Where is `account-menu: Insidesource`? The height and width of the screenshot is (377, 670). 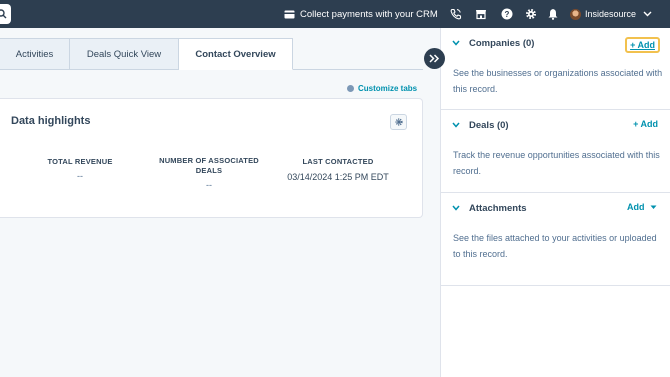
account-menu: Insidesource is located at coordinates (611, 14).